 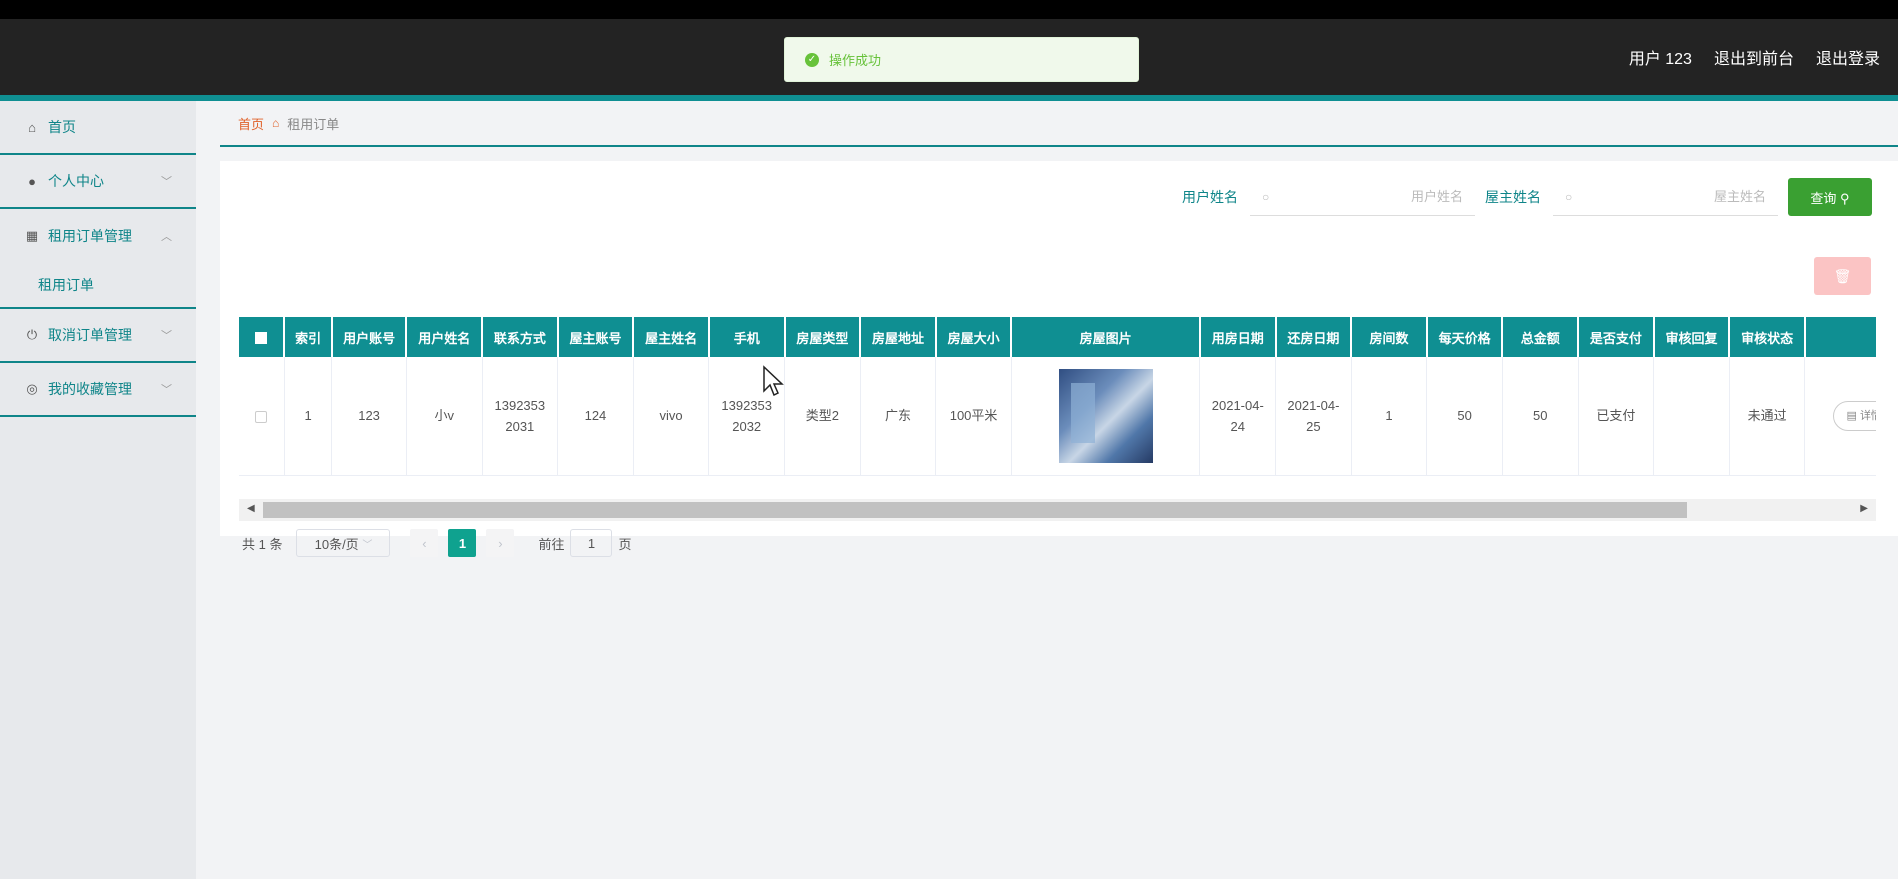 I want to click on chevron-left-icon: ‹, so click(x=424, y=543).